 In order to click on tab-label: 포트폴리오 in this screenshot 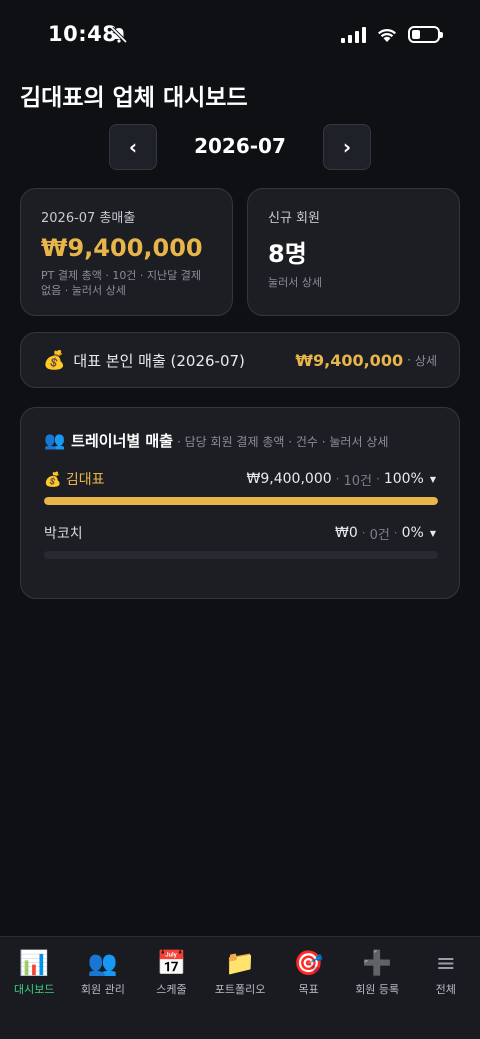, I will do `click(240, 989)`.